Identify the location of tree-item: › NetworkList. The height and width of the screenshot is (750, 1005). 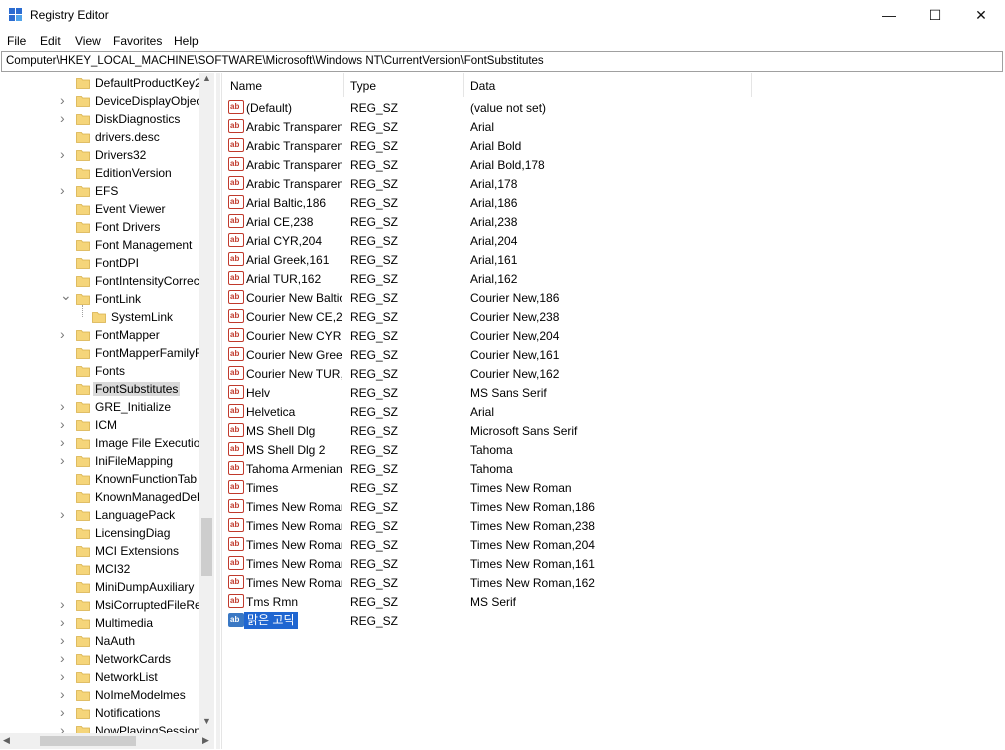
(100, 677).